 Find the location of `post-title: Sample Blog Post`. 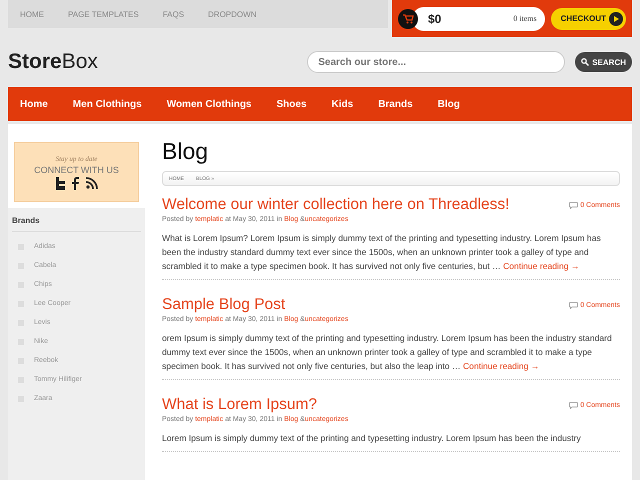

post-title: Sample Blog Post is located at coordinates (224, 305).